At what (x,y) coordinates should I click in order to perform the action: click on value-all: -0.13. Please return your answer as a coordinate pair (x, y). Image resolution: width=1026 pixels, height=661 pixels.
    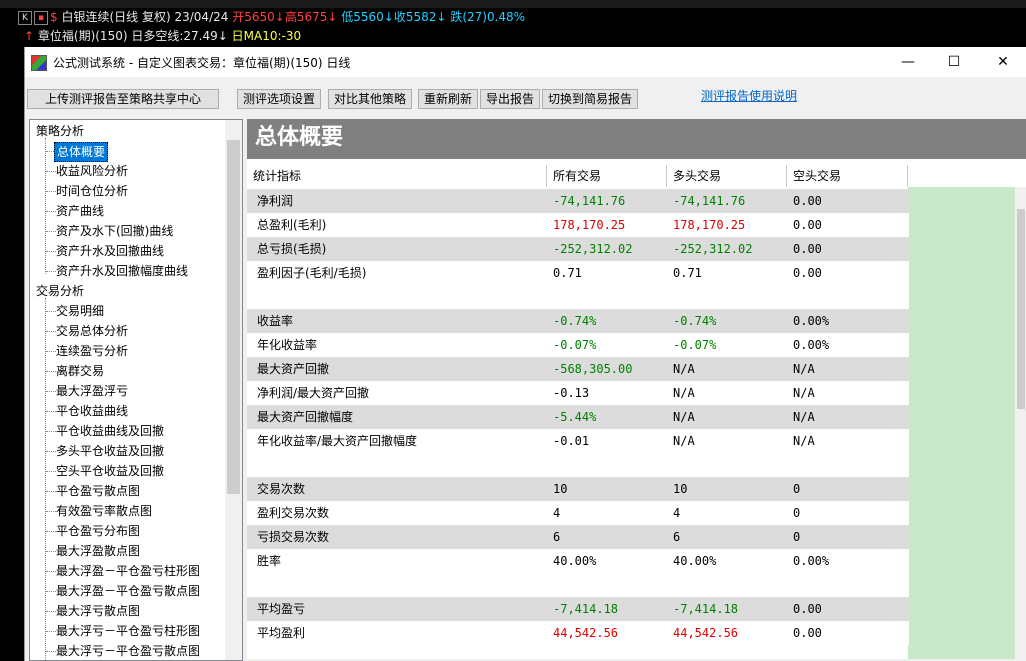
    Looking at the image, I should click on (571, 393).